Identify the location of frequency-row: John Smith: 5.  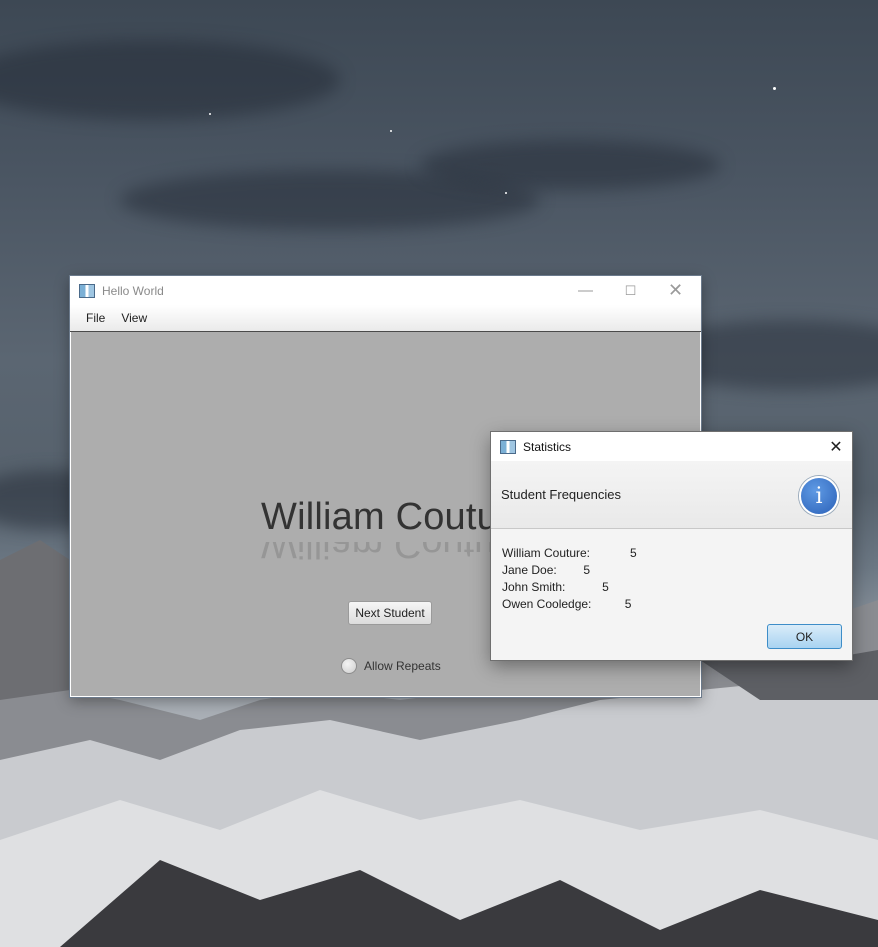
(569, 588).